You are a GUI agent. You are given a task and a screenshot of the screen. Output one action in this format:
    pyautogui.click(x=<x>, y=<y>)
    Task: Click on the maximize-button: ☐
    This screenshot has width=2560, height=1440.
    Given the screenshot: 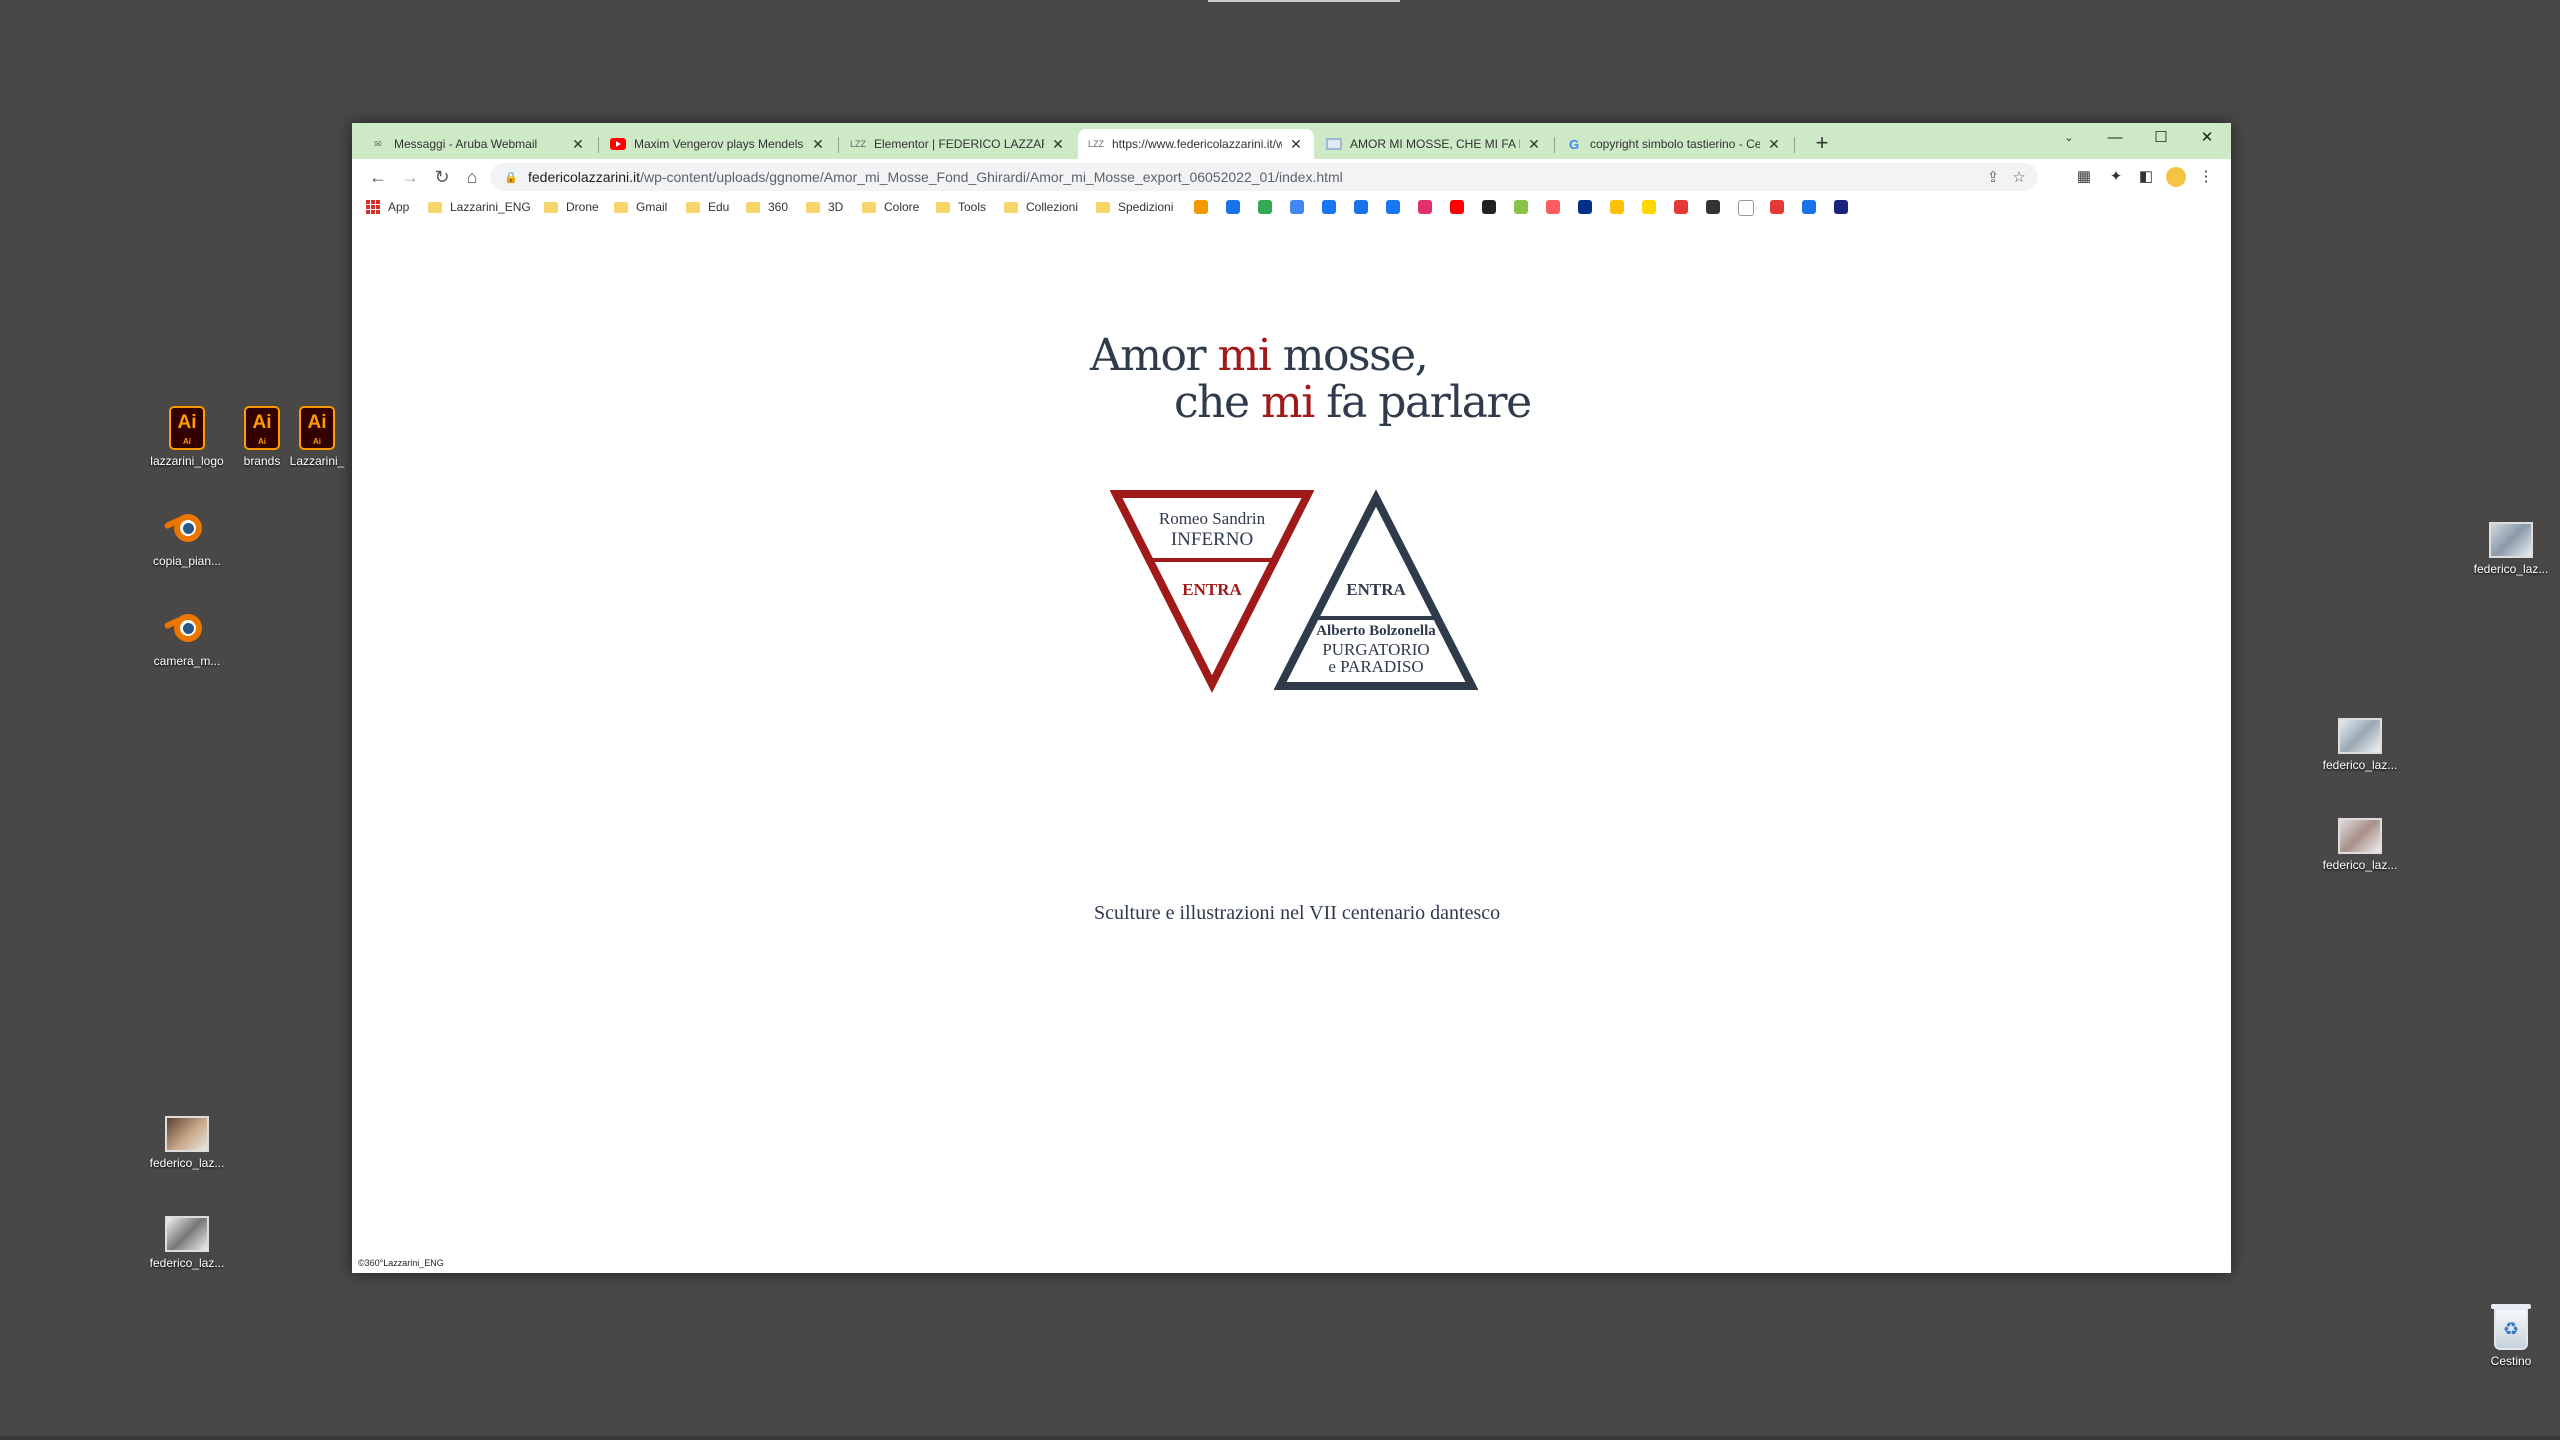 What is the action you would take?
    pyautogui.click(x=2161, y=139)
    